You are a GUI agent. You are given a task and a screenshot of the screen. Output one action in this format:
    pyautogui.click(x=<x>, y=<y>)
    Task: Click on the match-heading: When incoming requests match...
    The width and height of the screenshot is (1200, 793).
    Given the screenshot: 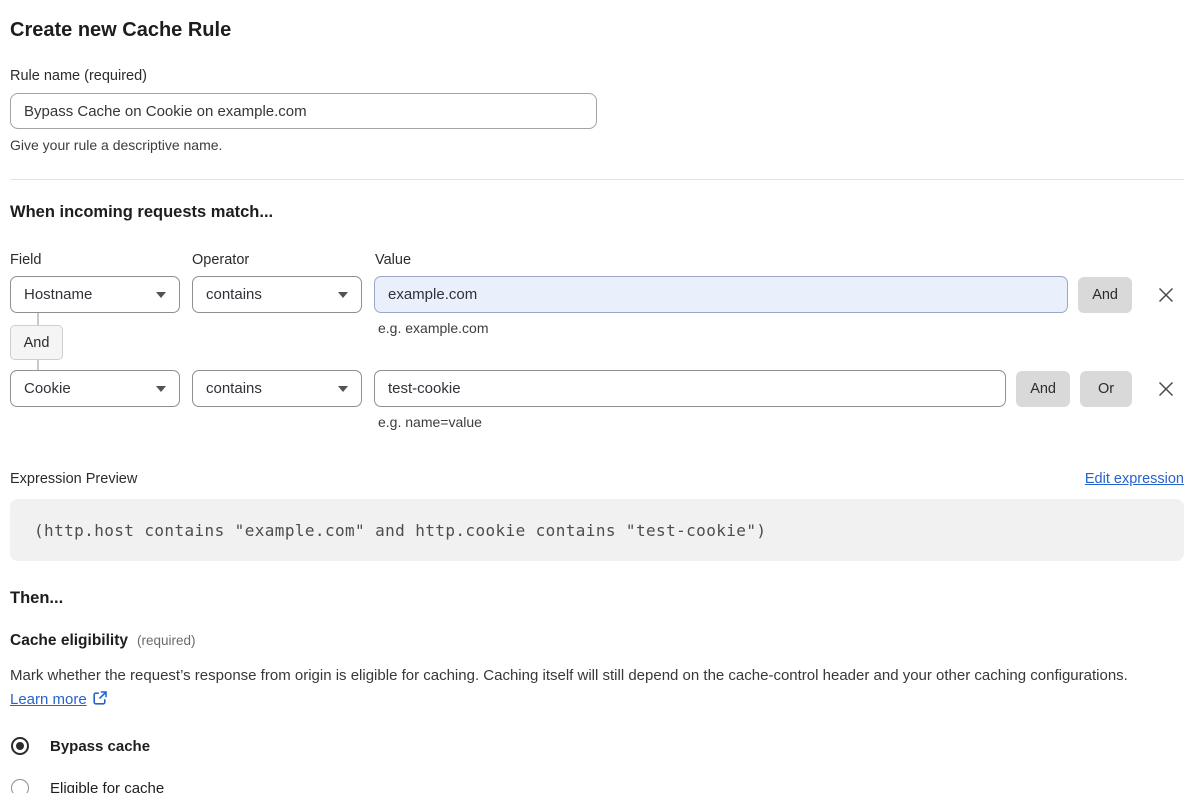 What is the action you would take?
    pyautogui.click(x=142, y=212)
    